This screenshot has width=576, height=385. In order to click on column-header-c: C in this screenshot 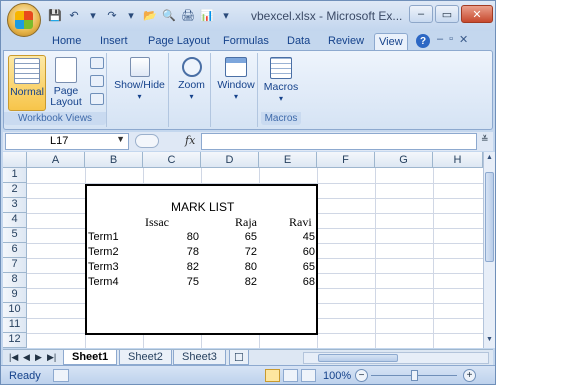, I will do `click(172, 160)`.